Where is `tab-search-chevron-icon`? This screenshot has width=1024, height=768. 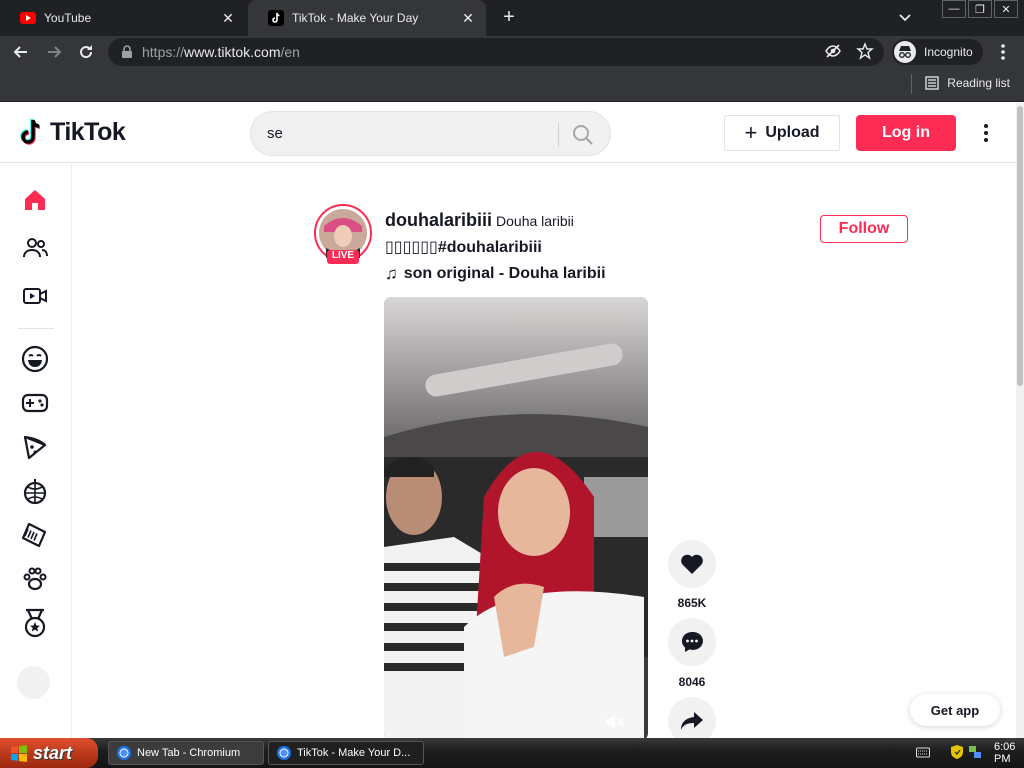
tab-search-chevron-icon is located at coordinates (905, 17).